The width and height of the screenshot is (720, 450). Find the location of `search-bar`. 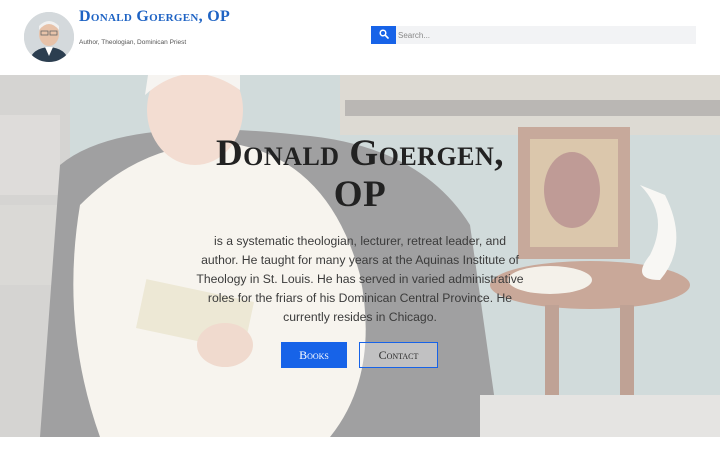

search-bar is located at coordinates (533, 35).